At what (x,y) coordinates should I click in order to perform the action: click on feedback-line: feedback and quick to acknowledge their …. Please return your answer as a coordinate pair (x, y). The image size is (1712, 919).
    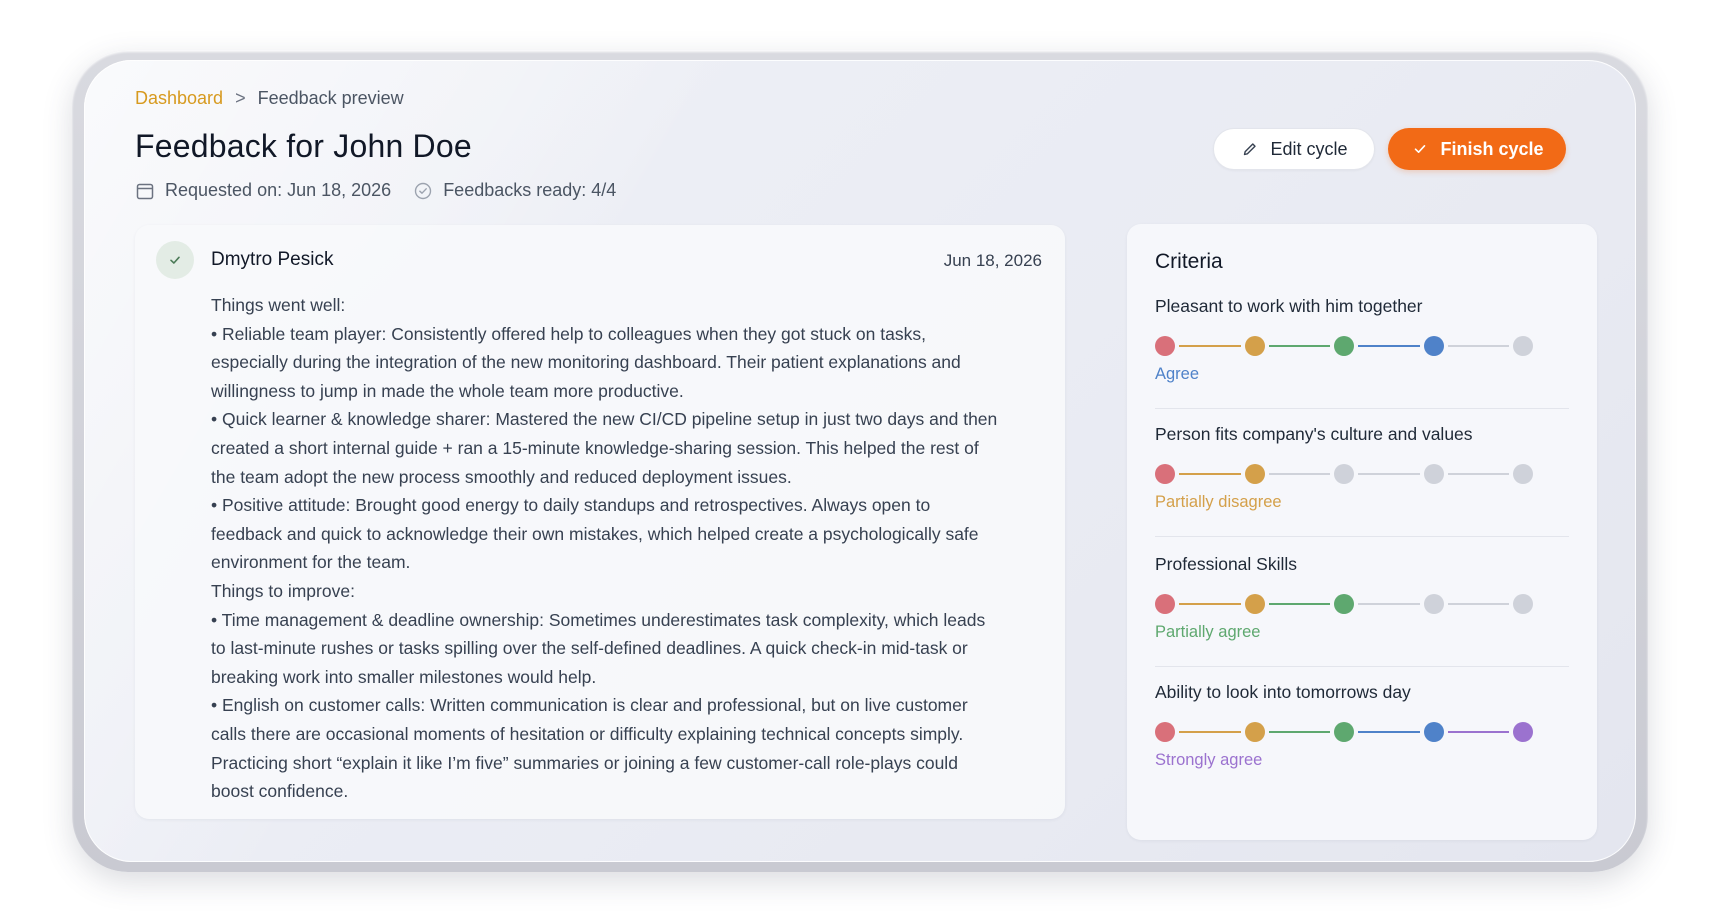
    Looking at the image, I should click on (595, 533).